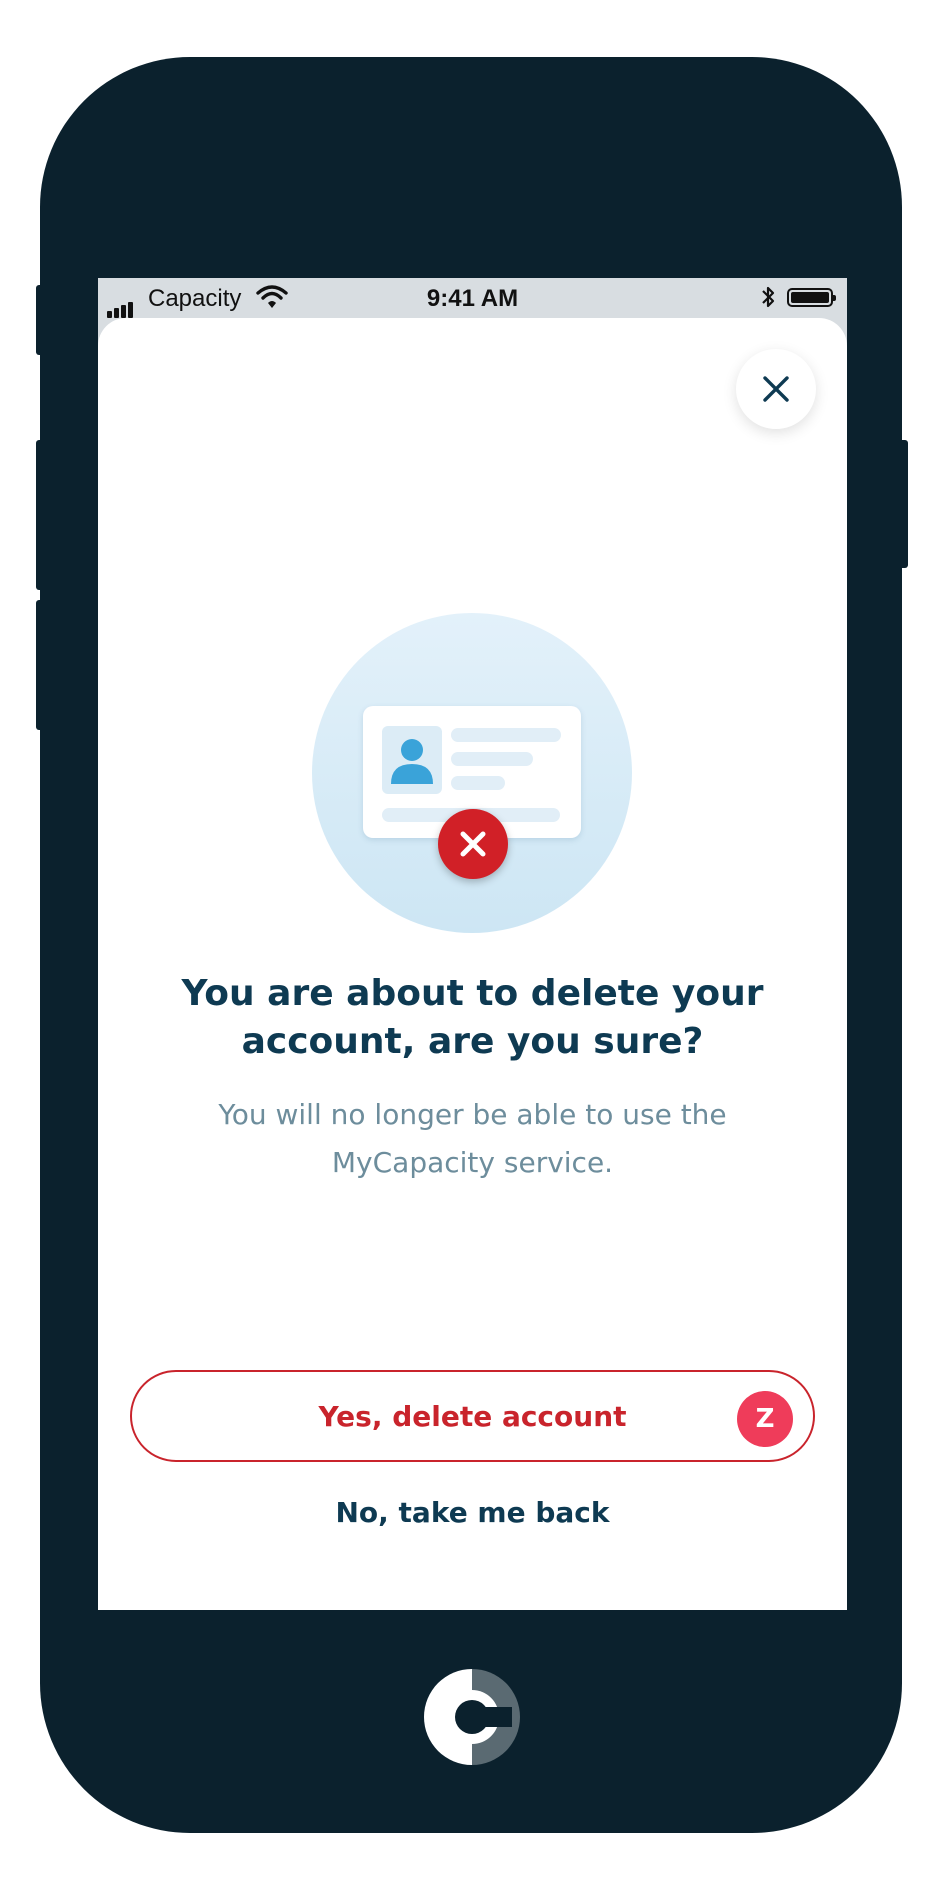 The image size is (948, 1892). Describe the element at coordinates (768, 300) in the screenshot. I see `bluetooth-icon` at that location.